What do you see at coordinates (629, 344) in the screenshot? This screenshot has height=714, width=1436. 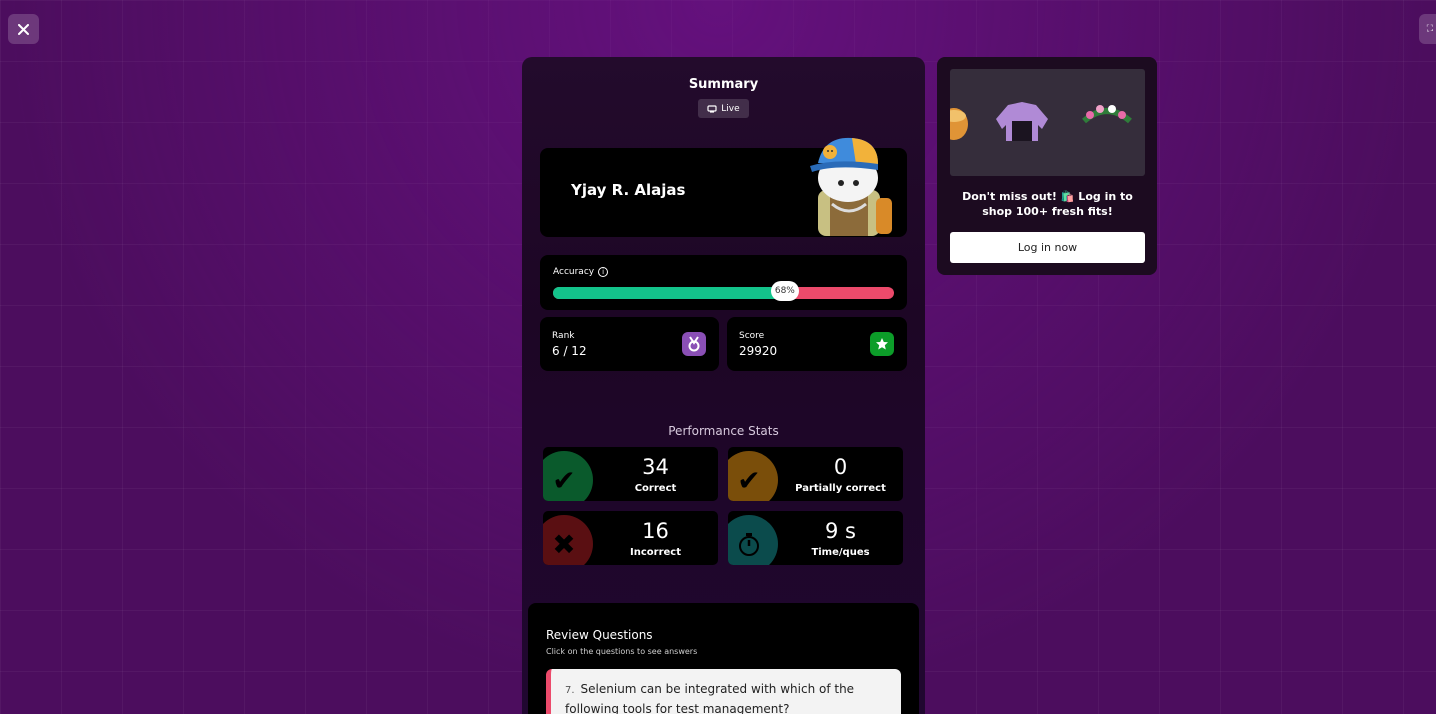 I see `rank-card: Rank 6 / 12` at bounding box center [629, 344].